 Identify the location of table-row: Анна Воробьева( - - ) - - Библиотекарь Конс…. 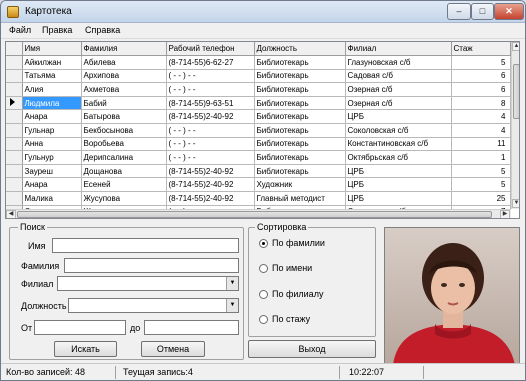
(258, 144).